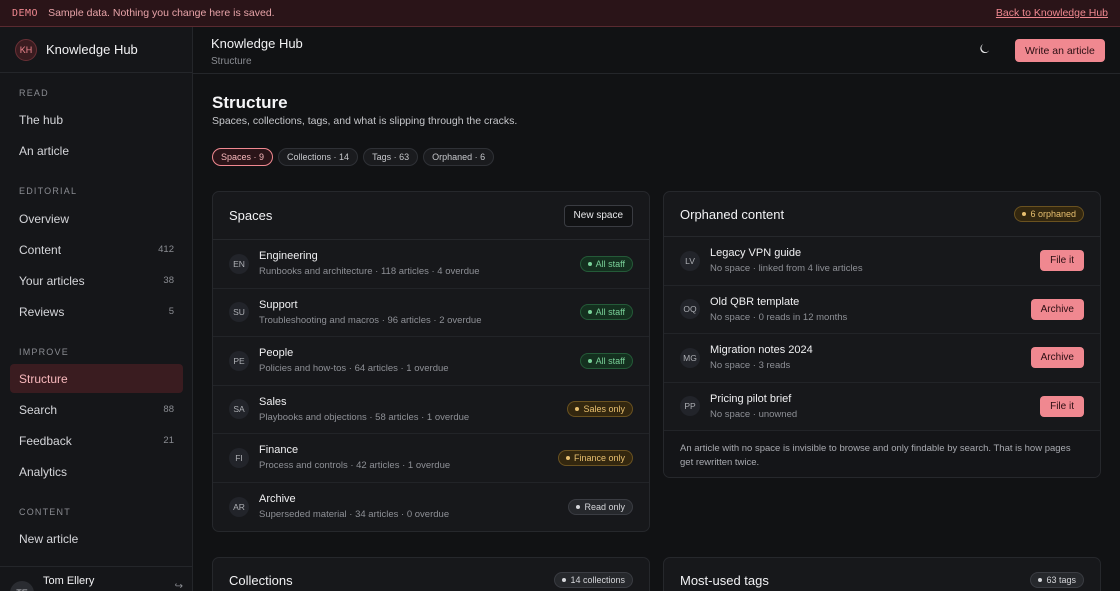  Describe the element at coordinates (239, 506) in the screenshot. I see `avatar: AR` at that location.